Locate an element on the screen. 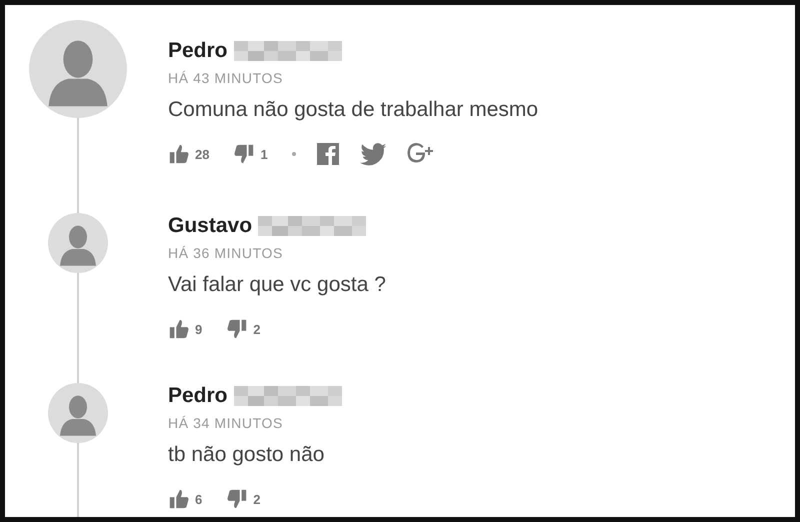  like-button: 28 is located at coordinates (189, 154).